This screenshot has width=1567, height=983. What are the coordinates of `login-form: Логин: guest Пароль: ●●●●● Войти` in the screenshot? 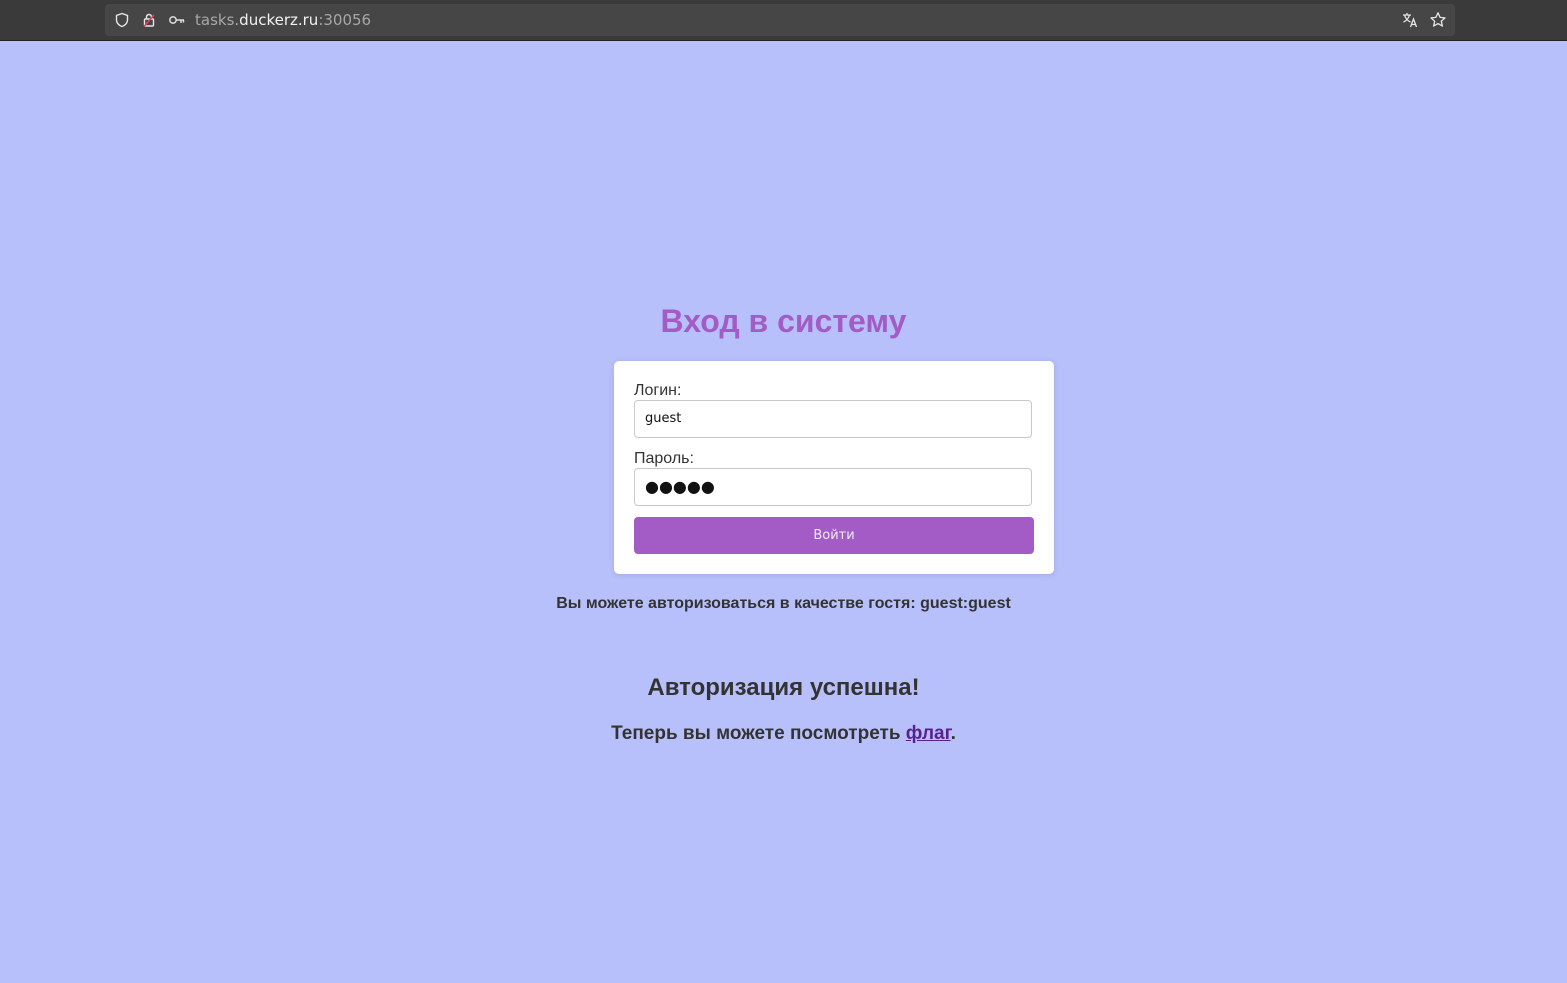 It's located at (834, 467).